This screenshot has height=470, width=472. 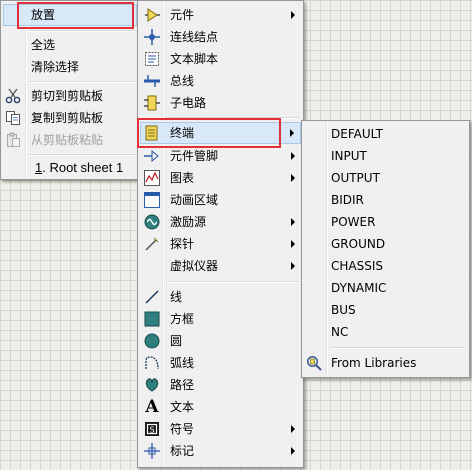 What do you see at coordinates (220, 407) in the screenshot?
I see `menu-item-text: A 文本` at bounding box center [220, 407].